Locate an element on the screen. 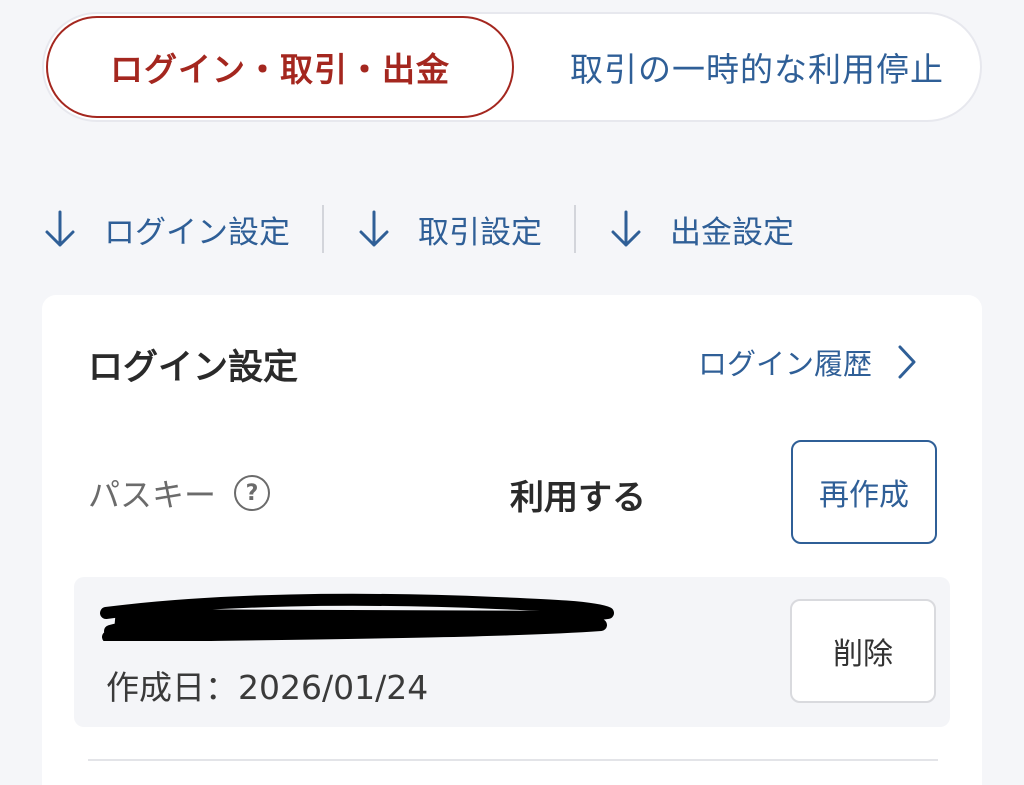 Image resolution: width=1024 pixels, height=785 pixels. section-title: ログイン設定 is located at coordinates (193, 368).